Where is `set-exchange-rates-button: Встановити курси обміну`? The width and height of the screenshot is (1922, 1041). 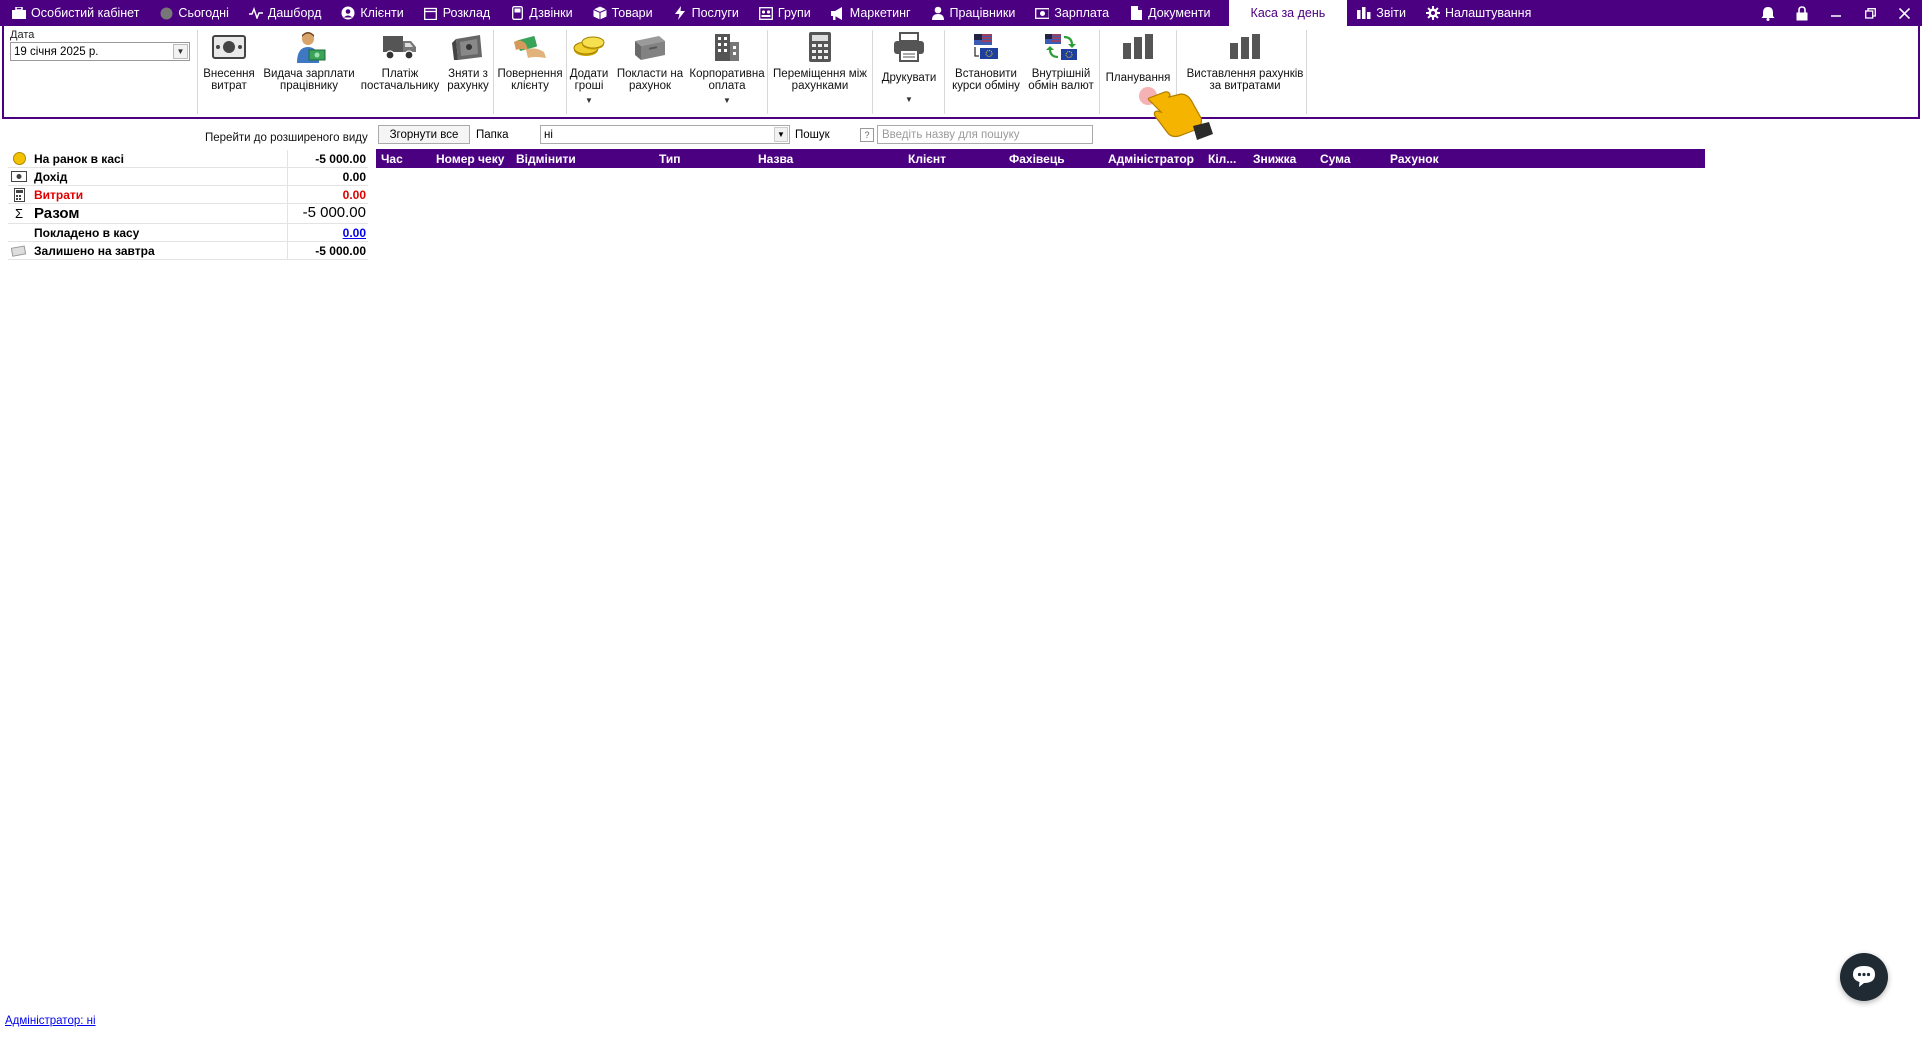 set-exchange-rates-button: Встановити курси обміну is located at coordinates (986, 60).